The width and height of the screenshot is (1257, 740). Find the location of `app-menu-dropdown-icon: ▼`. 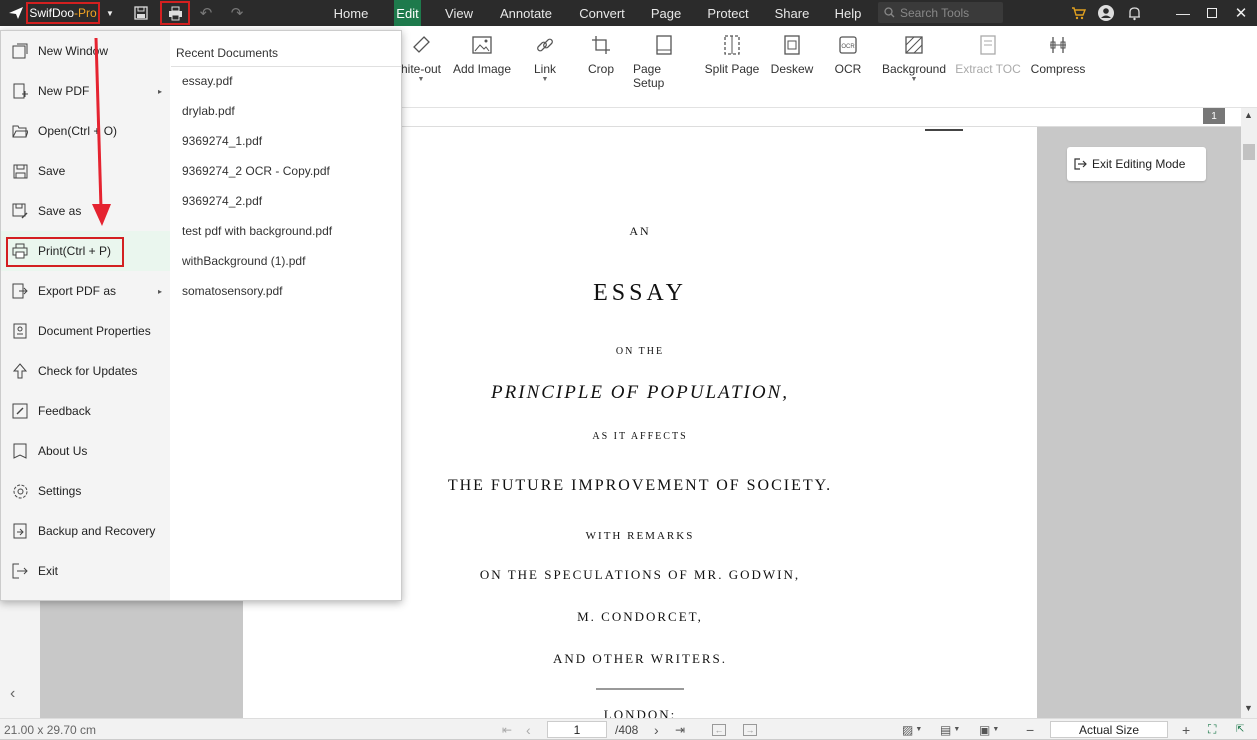

app-menu-dropdown-icon: ▼ is located at coordinates (110, 13).